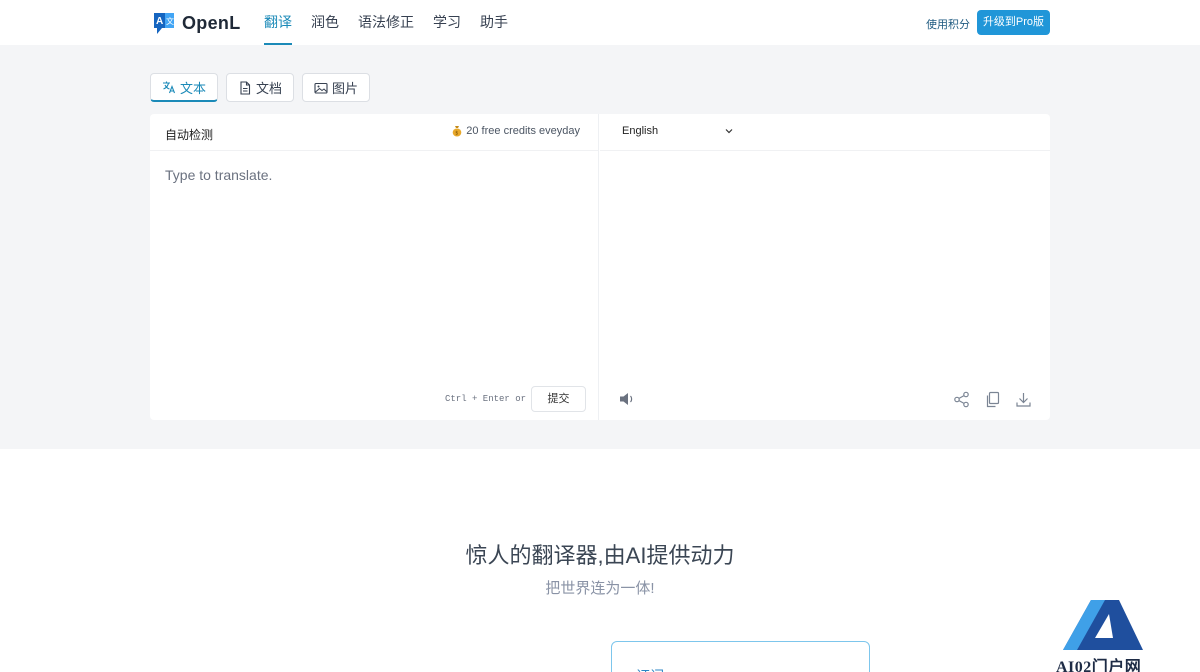 The width and height of the screenshot is (1200, 672). I want to click on target-language-select: English, so click(678, 133).